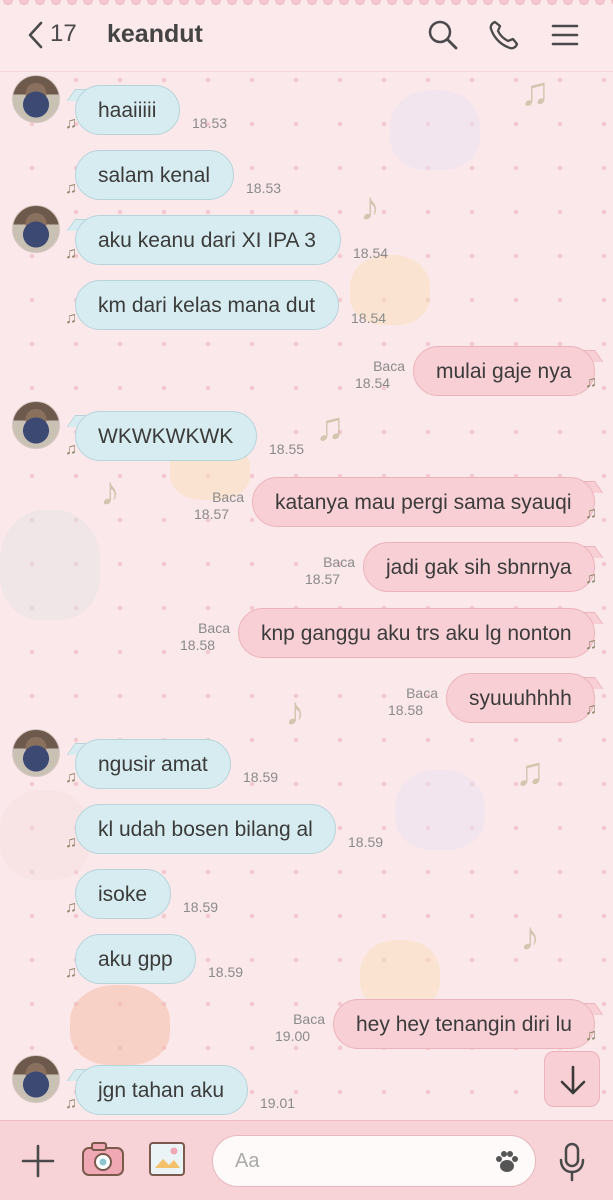  I want to click on search-icon, so click(443, 35).